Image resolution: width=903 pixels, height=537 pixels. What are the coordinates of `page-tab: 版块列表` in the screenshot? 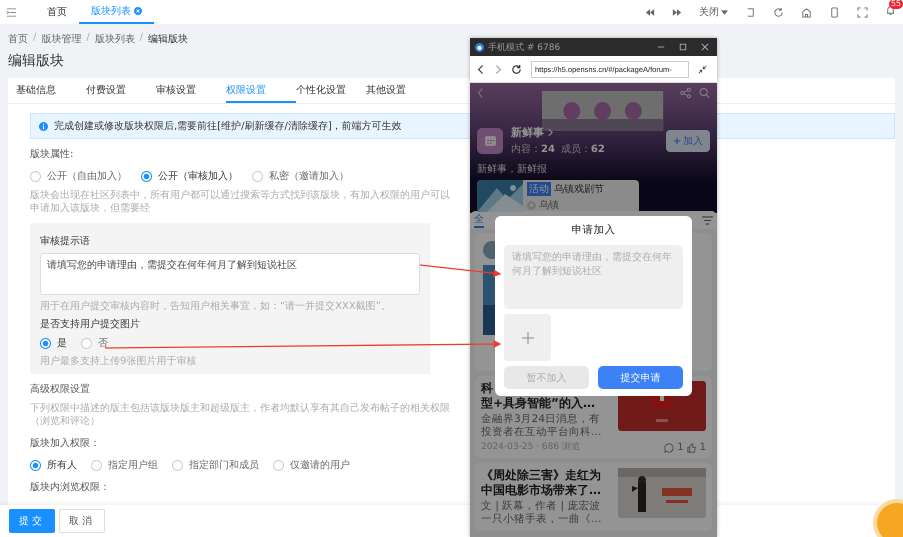 It's located at (116, 12).